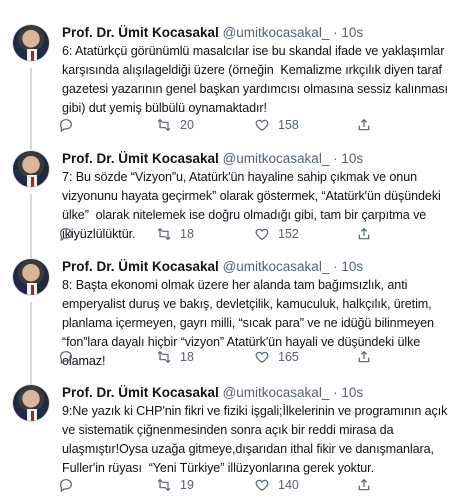 This screenshot has height=500, width=472. I want to click on retweet-count: 20, so click(187, 125).